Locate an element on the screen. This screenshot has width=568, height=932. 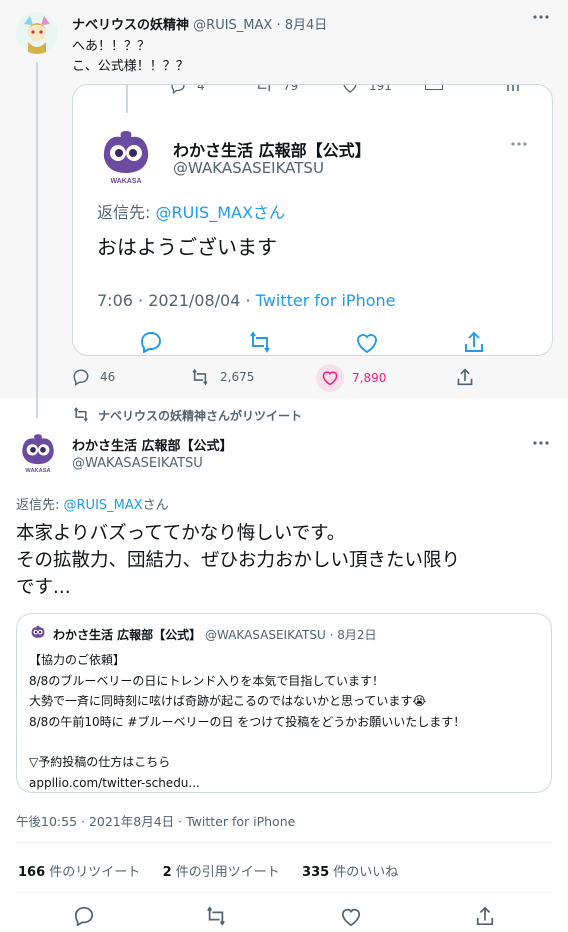
tweet-text-line: その拡散力、団結力、ぜひお力おかしい頂きたい限り is located at coordinates (238, 560).